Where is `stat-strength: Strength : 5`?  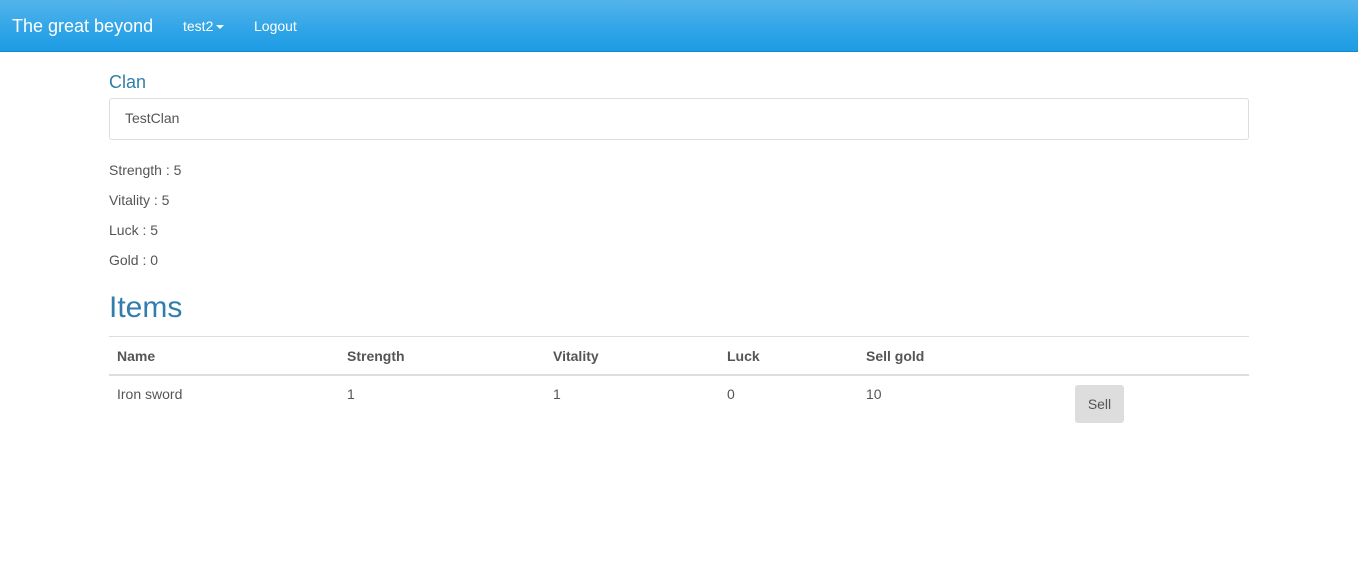 stat-strength: Strength : 5 is located at coordinates (145, 170).